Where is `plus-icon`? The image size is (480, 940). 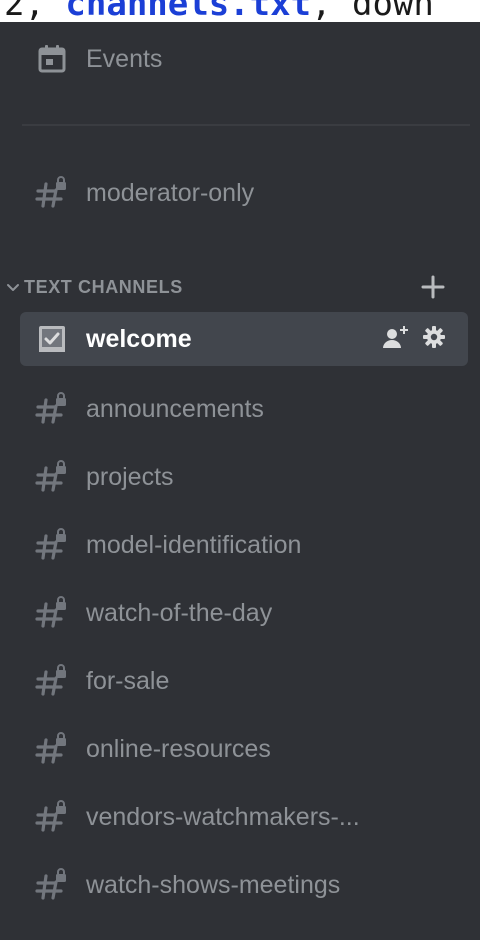 plus-icon is located at coordinates (433, 287).